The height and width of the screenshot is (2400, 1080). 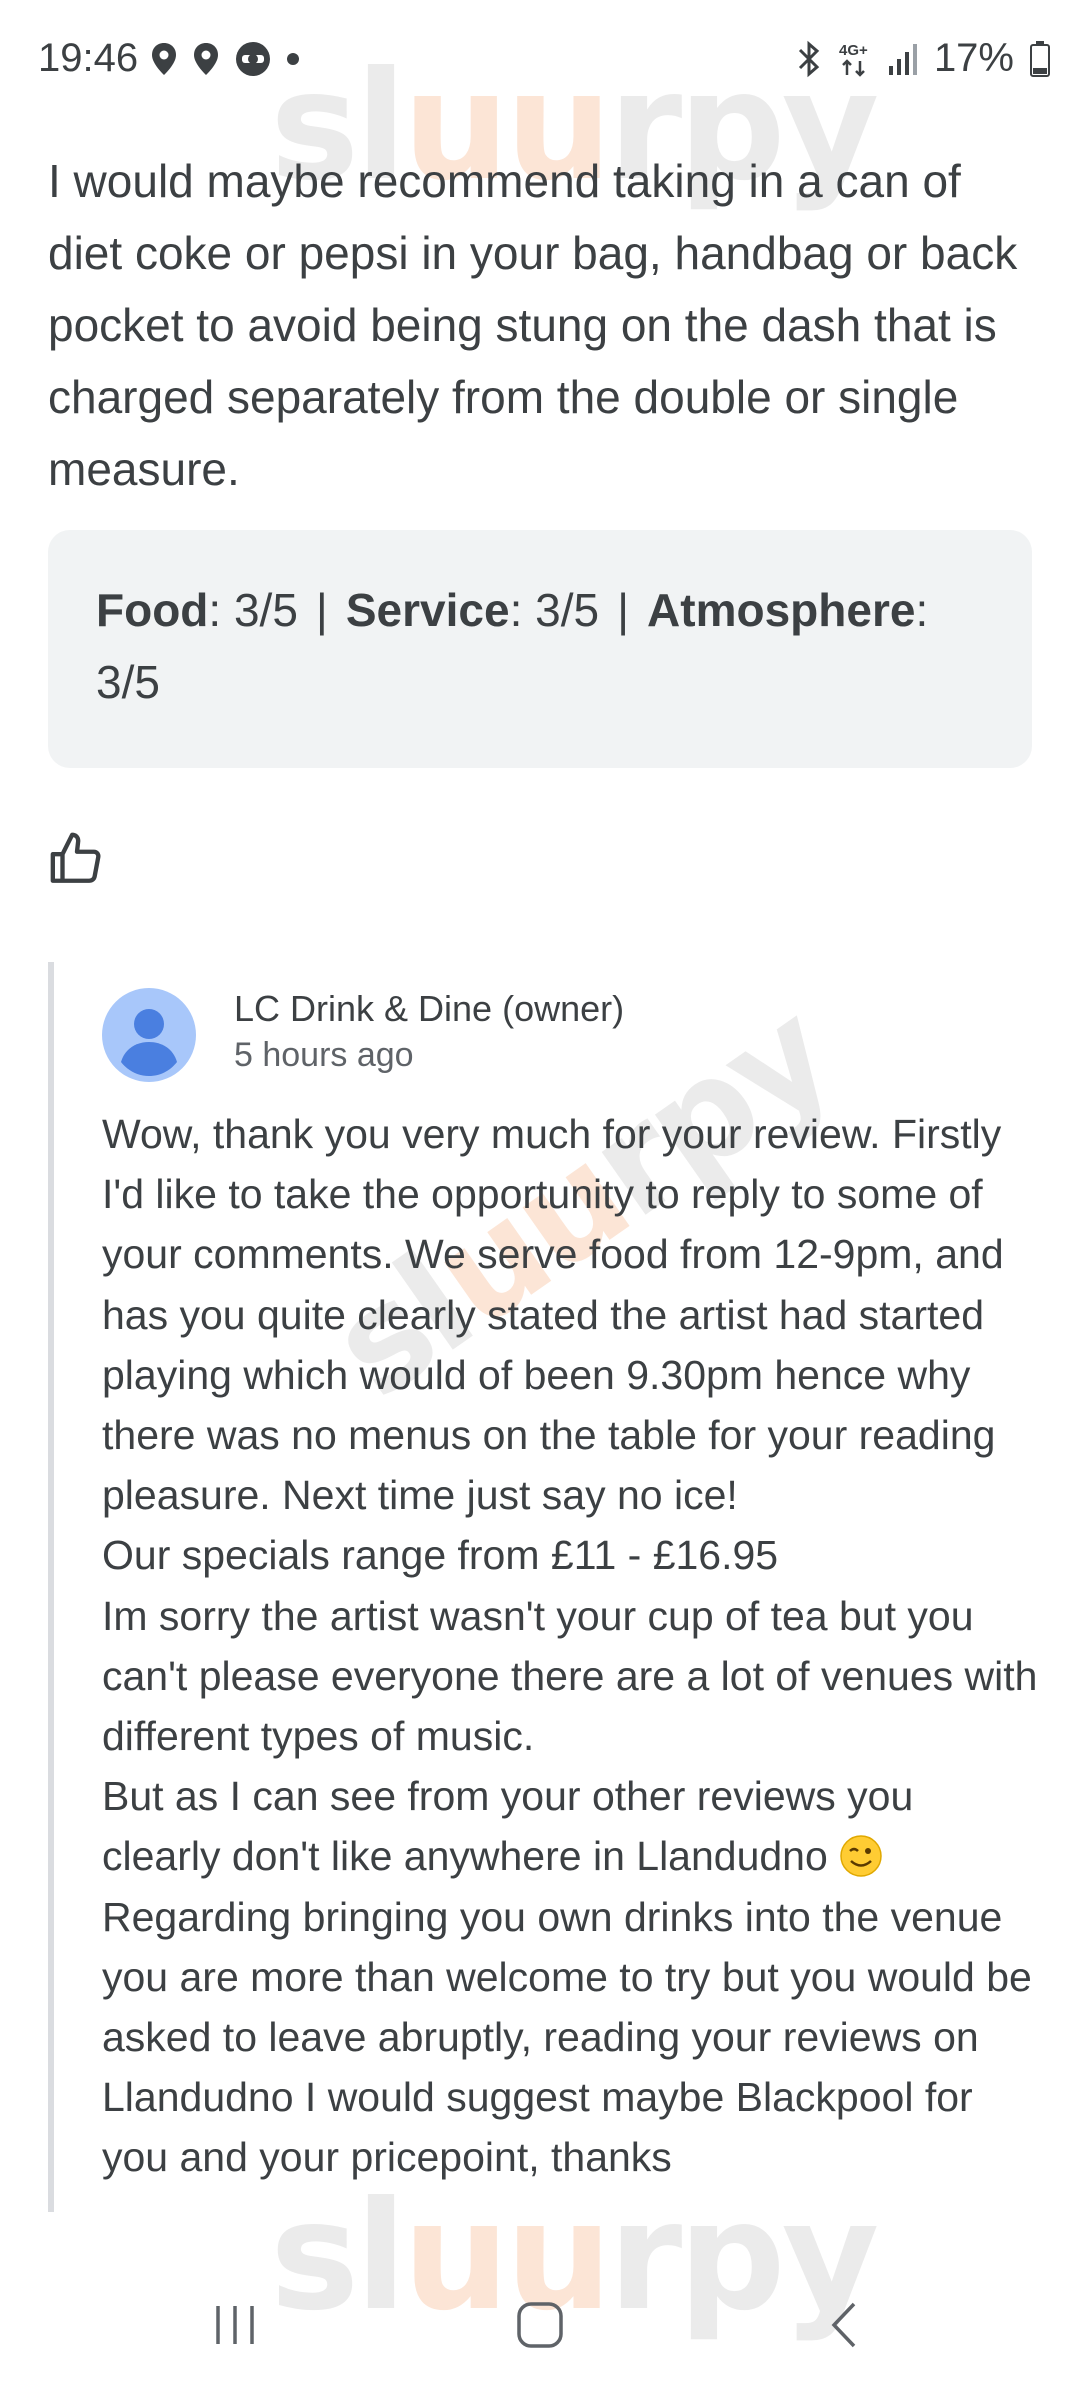 I want to click on battery-icon, so click(x=1040, y=58).